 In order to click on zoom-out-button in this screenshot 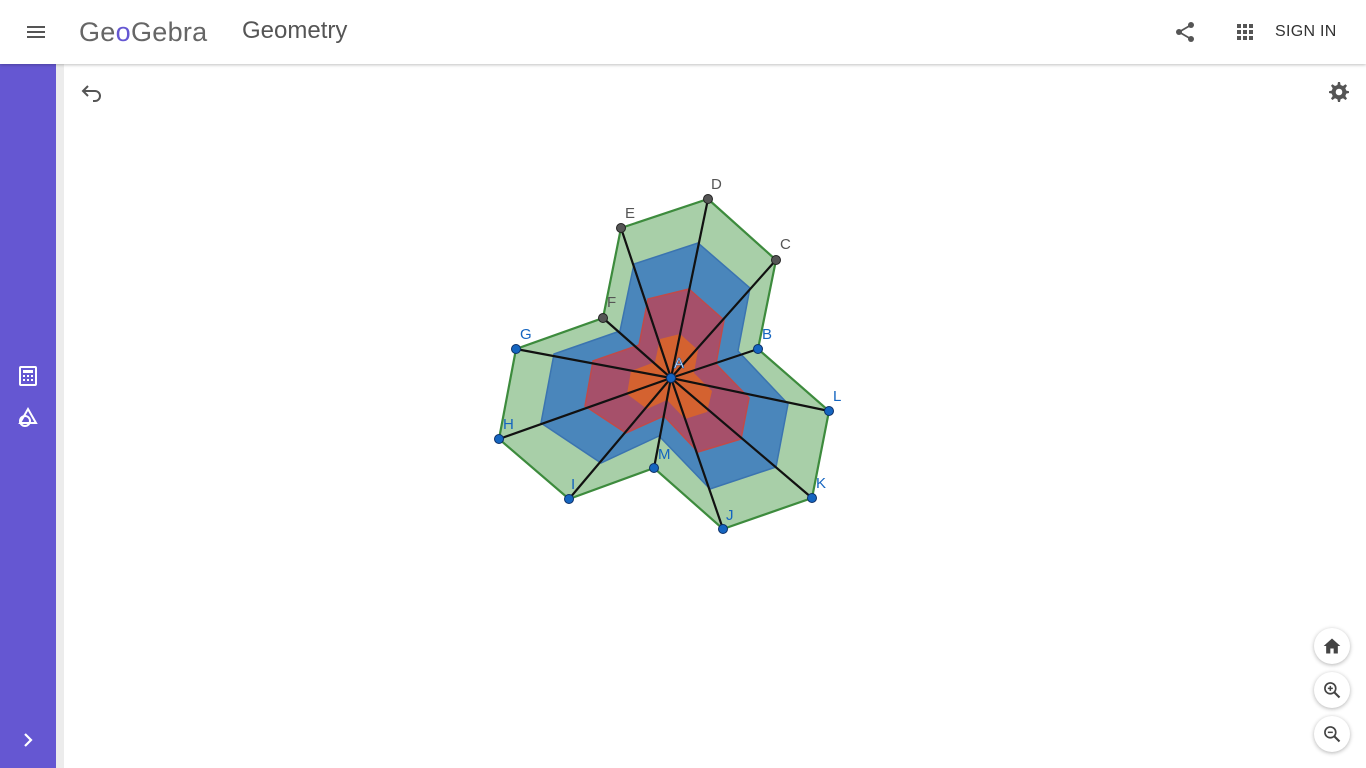, I will do `click(1332, 734)`.